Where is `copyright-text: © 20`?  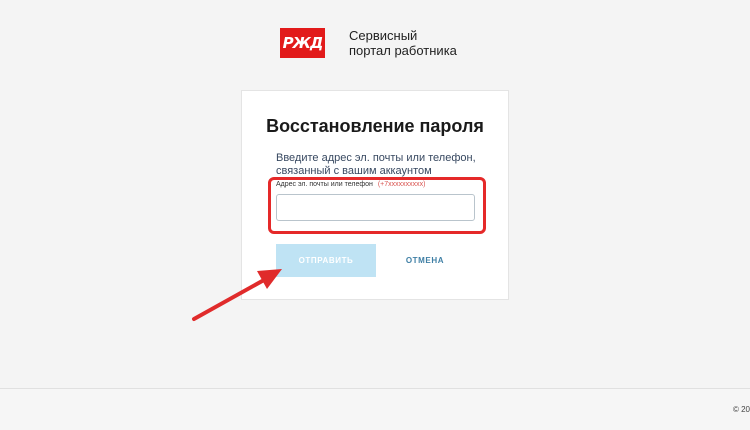 copyright-text: © 20 is located at coordinates (741, 409).